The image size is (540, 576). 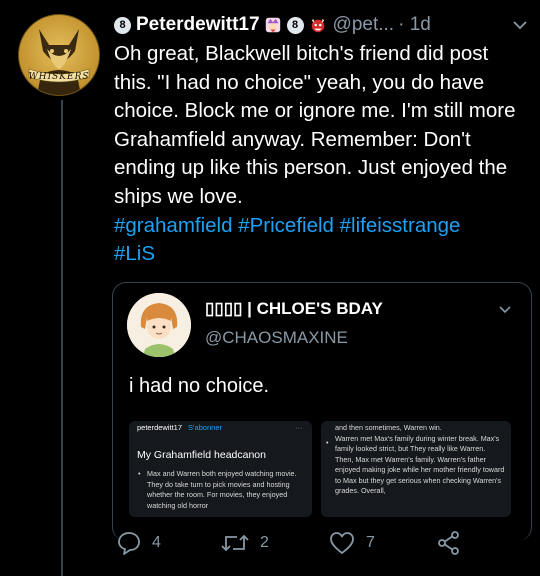 What do you see at coordinates (59, 77) in the screenshot?
I see `avatar-label: WHISKERS` at bounding box center [59, 77].